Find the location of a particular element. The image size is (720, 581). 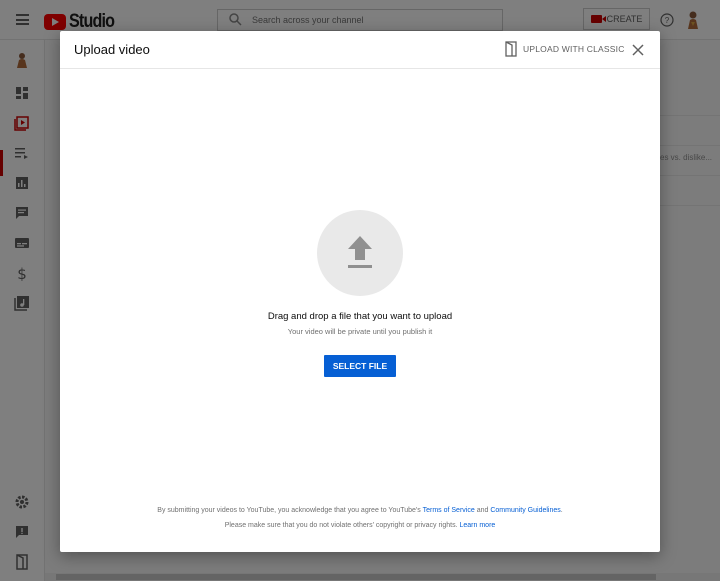

community-guidelines-link: Community Guidelines is located at coordinates (525, 510).